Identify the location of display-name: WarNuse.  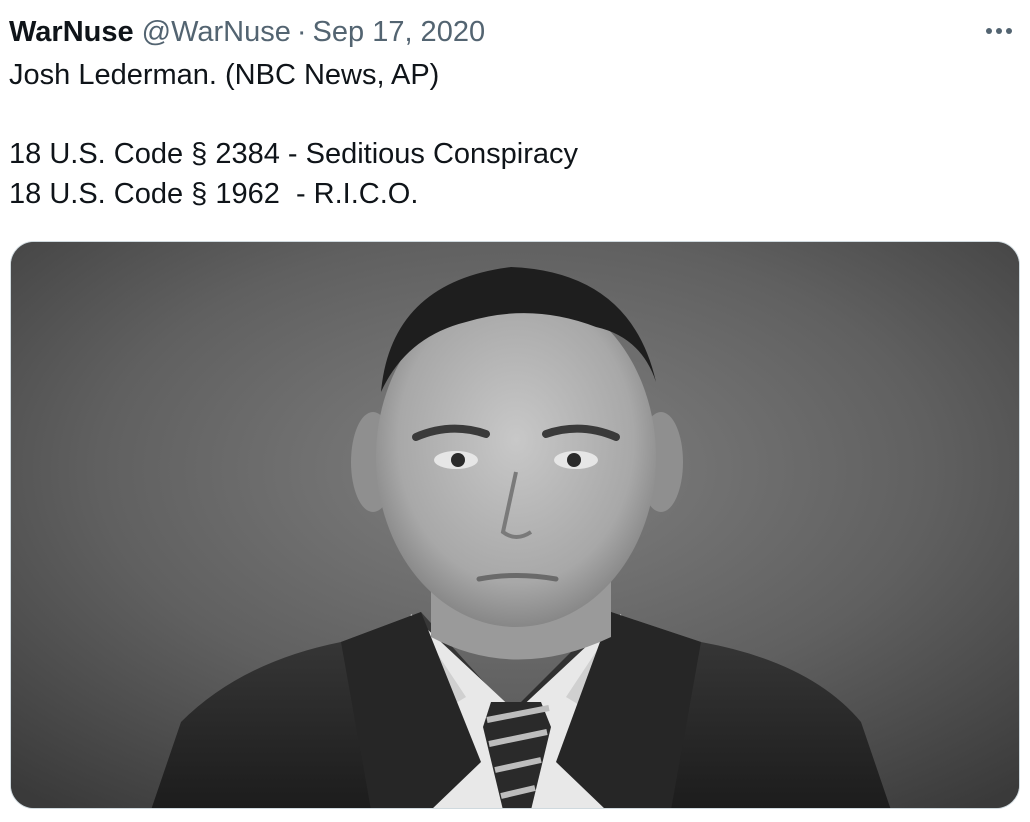
(71, 32).